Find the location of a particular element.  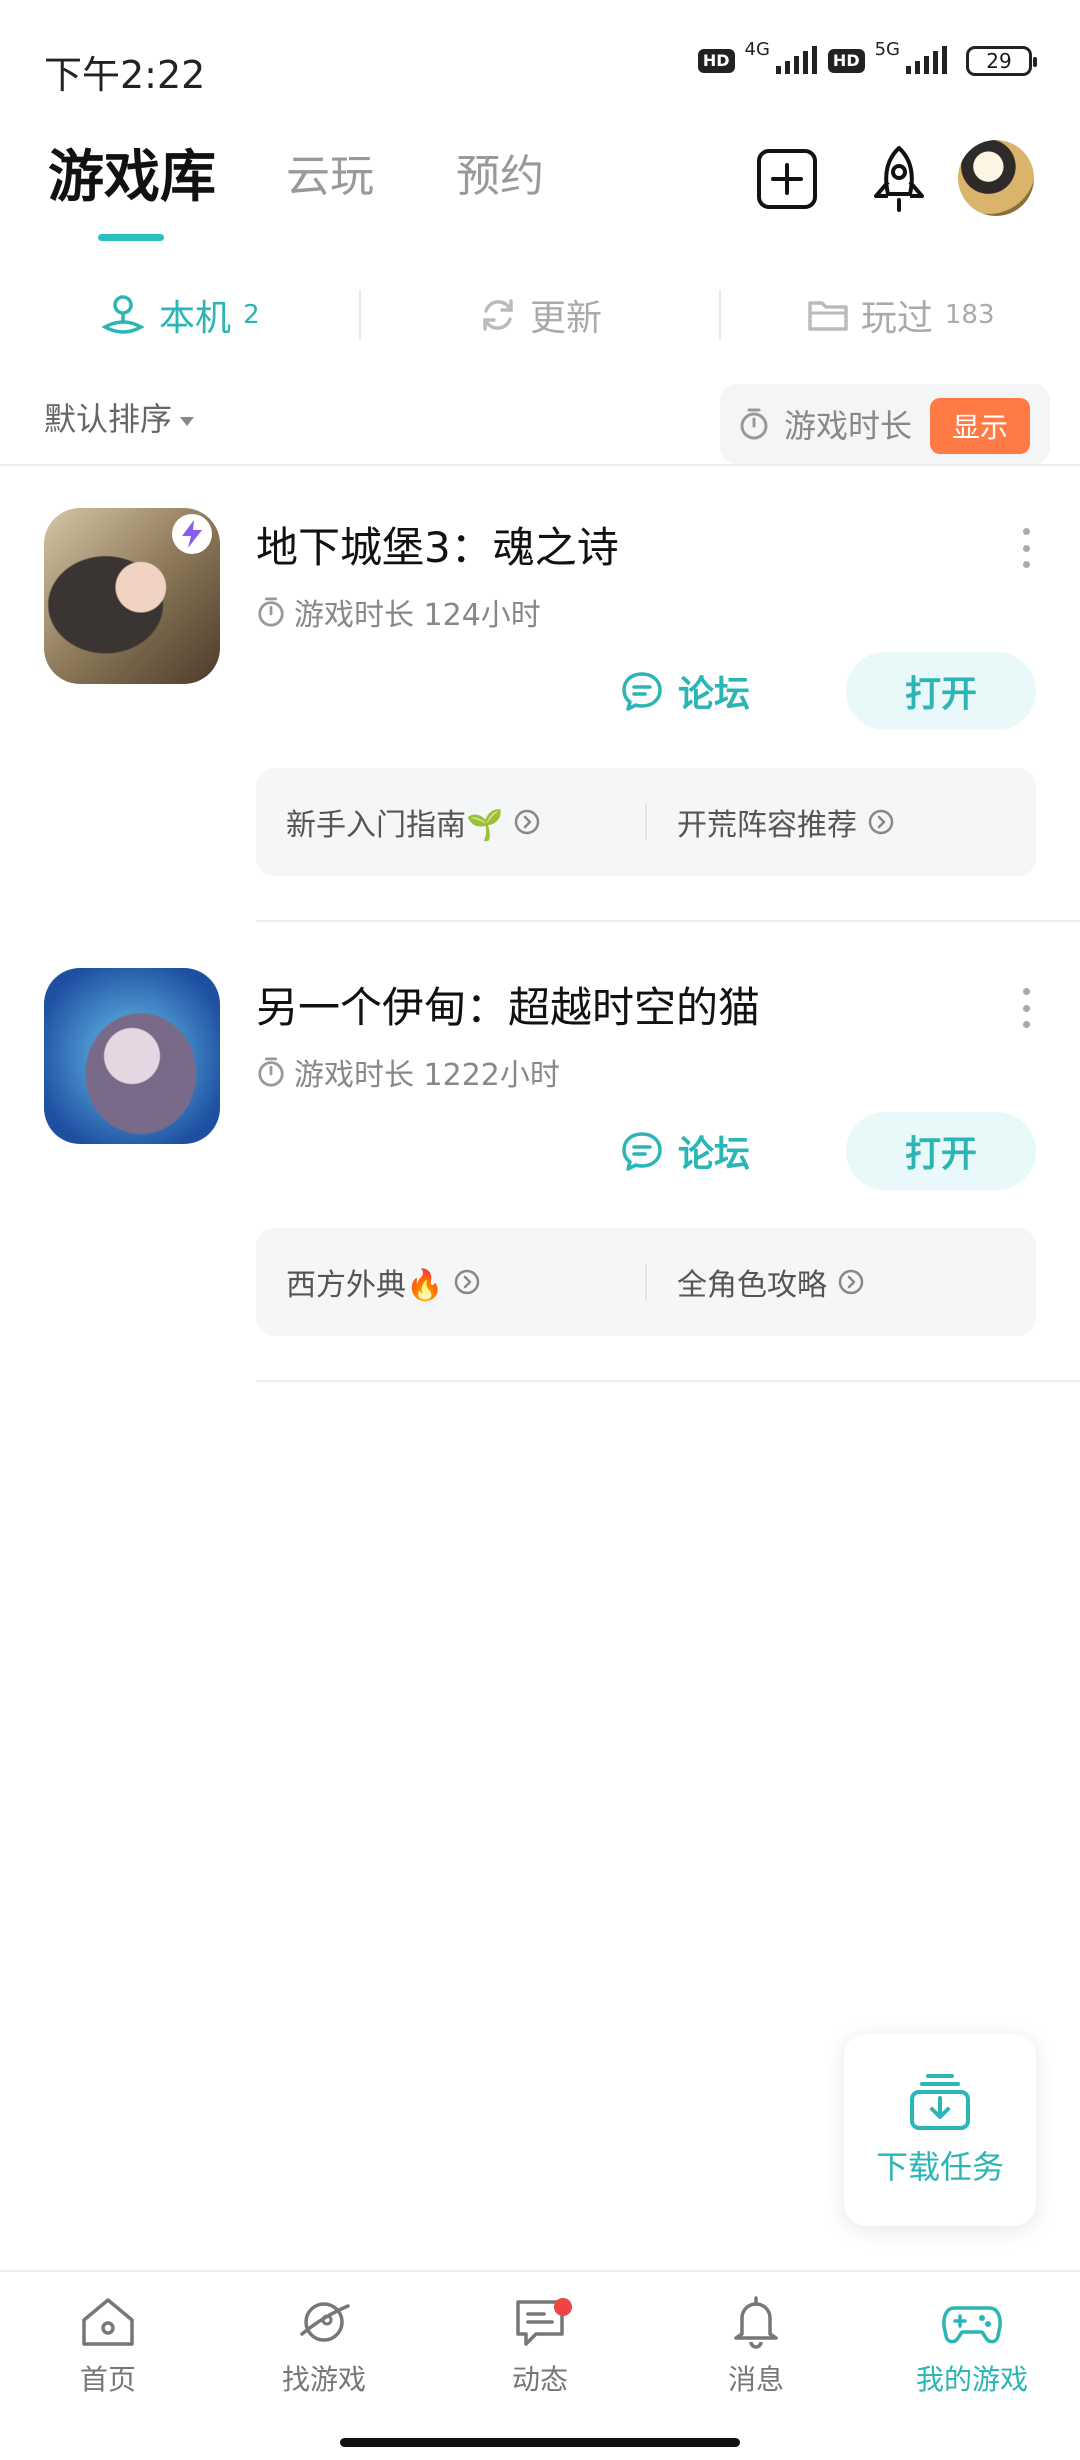

nav-feed-label: 动态 is located at coordinates (539, 2379).